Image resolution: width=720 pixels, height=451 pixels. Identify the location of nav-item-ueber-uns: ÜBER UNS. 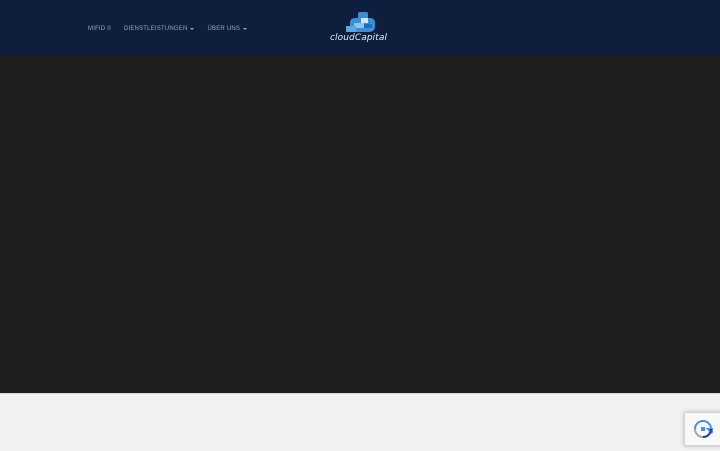
(227, 29).